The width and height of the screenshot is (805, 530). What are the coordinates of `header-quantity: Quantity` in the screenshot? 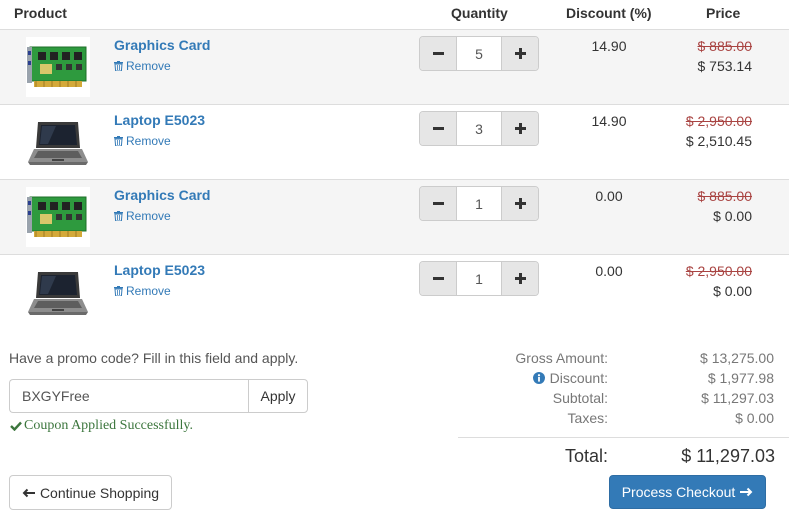 It's located at (479, 13).